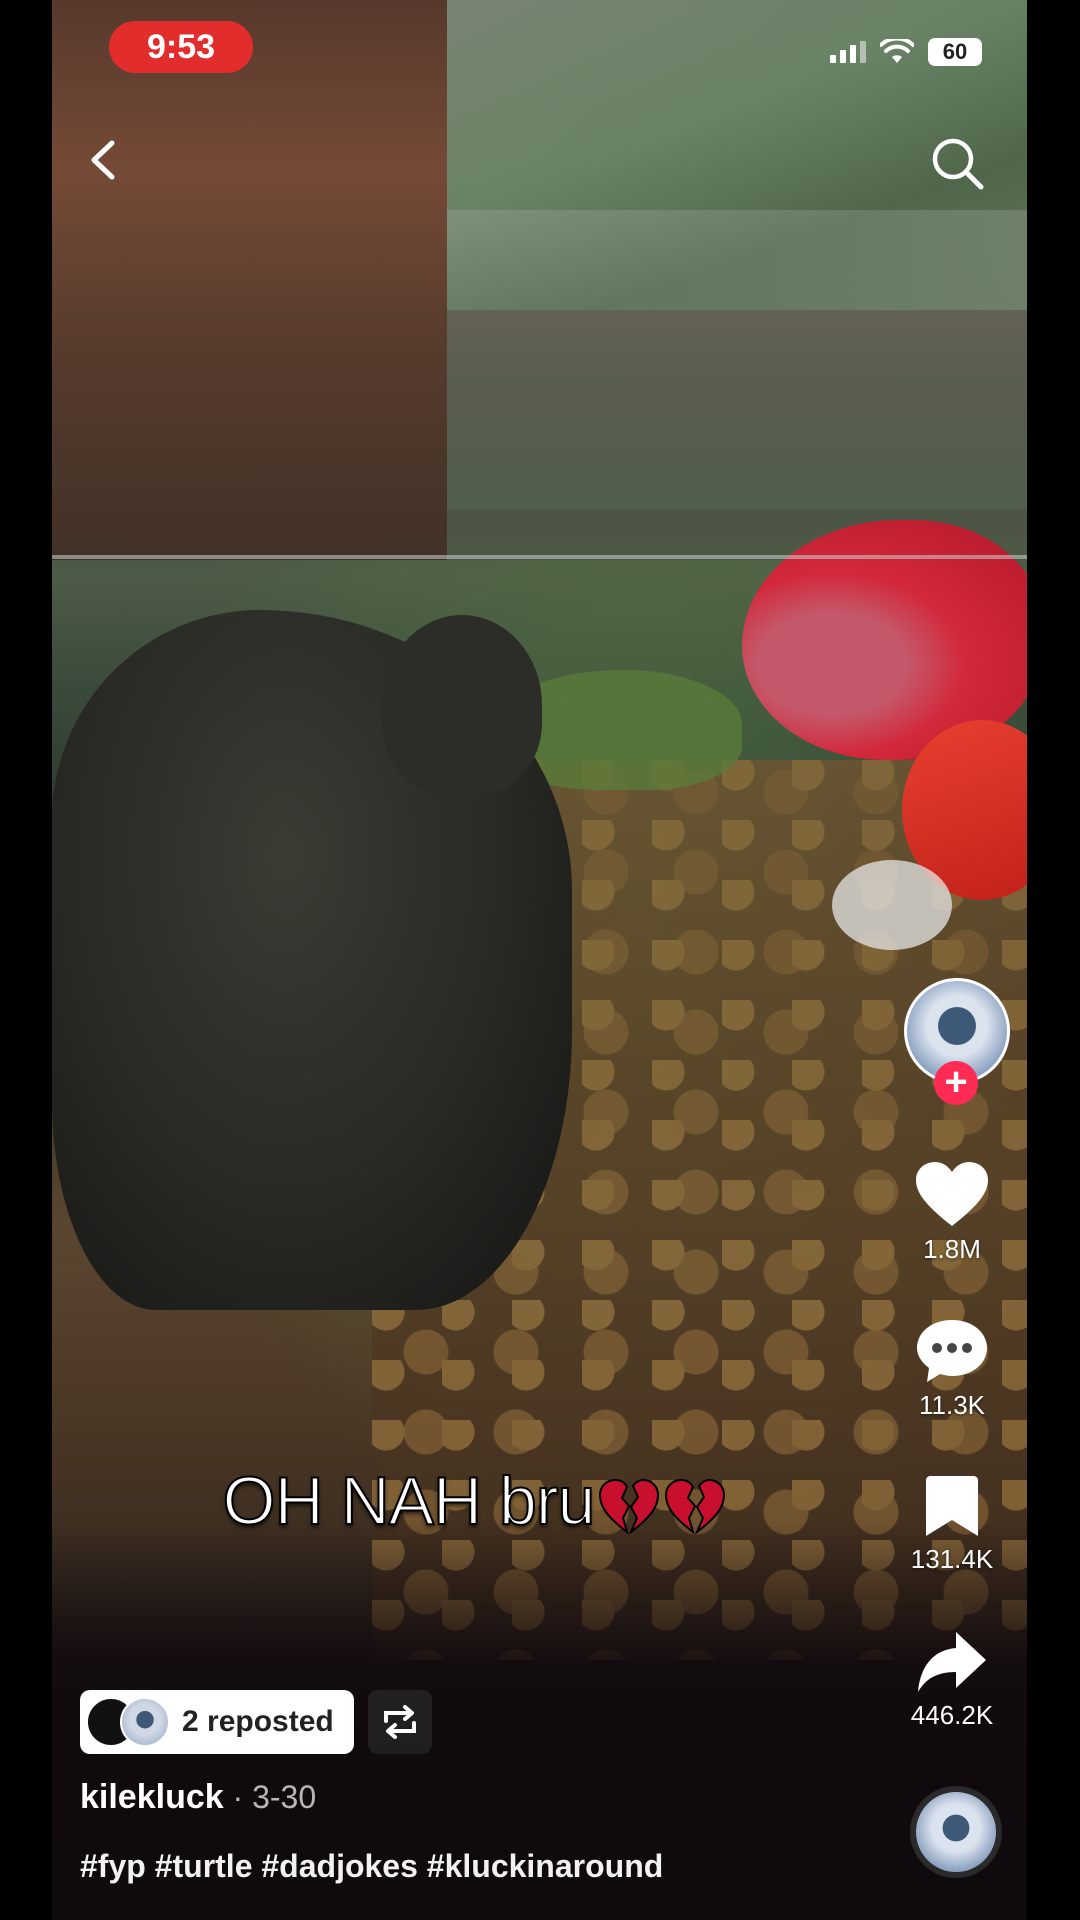 The height and width of the screenshot is (1920, 1080). What do you see at coordinates (955, 52) in the screenshot?
I see `battery-icon: 60` at bounding box center [955, 52].